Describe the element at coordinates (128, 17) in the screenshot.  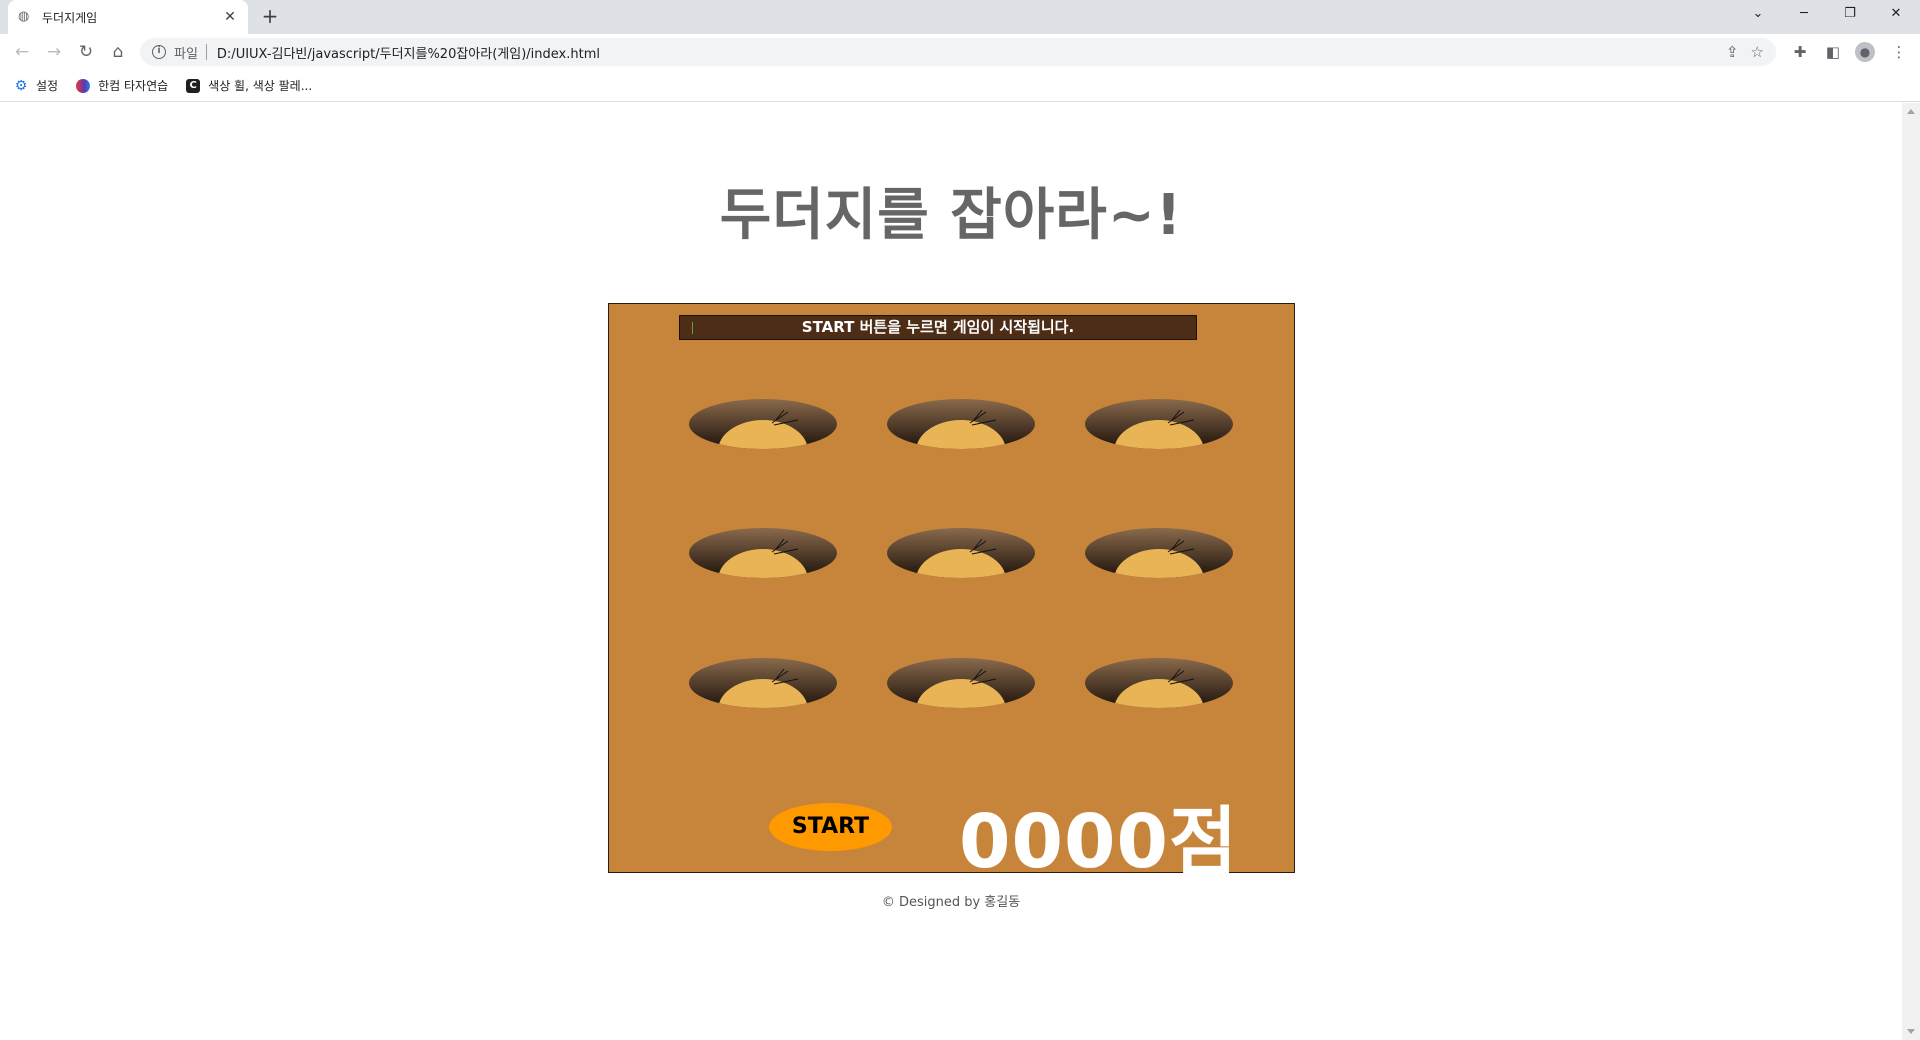
I see `browser-tab: ◍ 두더지게임 ✕` at that location.